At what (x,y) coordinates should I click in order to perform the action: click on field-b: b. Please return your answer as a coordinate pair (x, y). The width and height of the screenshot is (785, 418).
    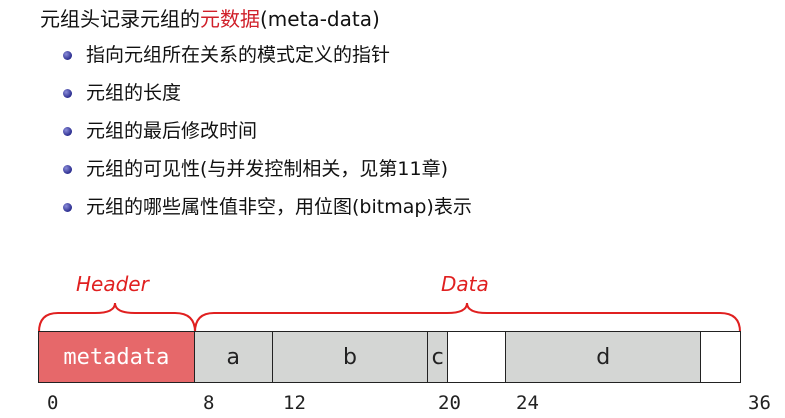
    Looking at the image, I should click on (350, 357).